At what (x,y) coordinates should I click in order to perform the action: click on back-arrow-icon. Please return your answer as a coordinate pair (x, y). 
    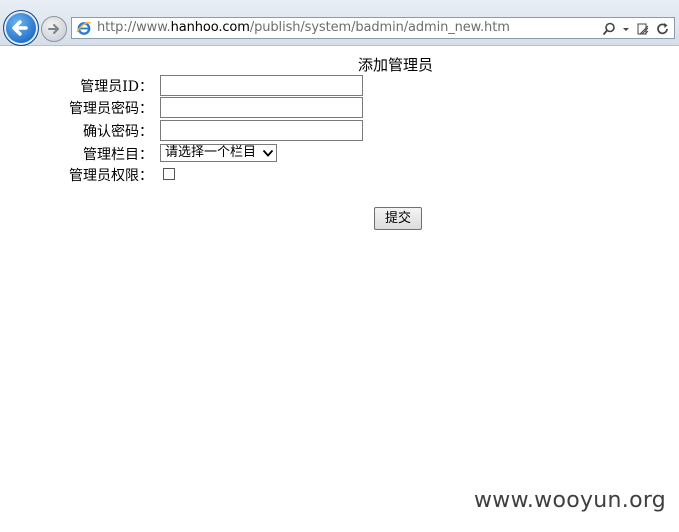
    Looking at the image, I should click on (20, 28).